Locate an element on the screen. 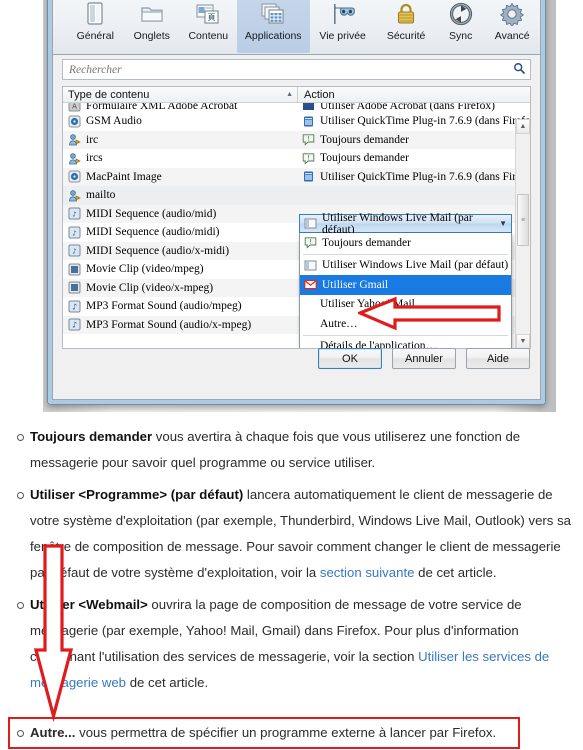  help-button: Aide is located at coordinates (498, 358).